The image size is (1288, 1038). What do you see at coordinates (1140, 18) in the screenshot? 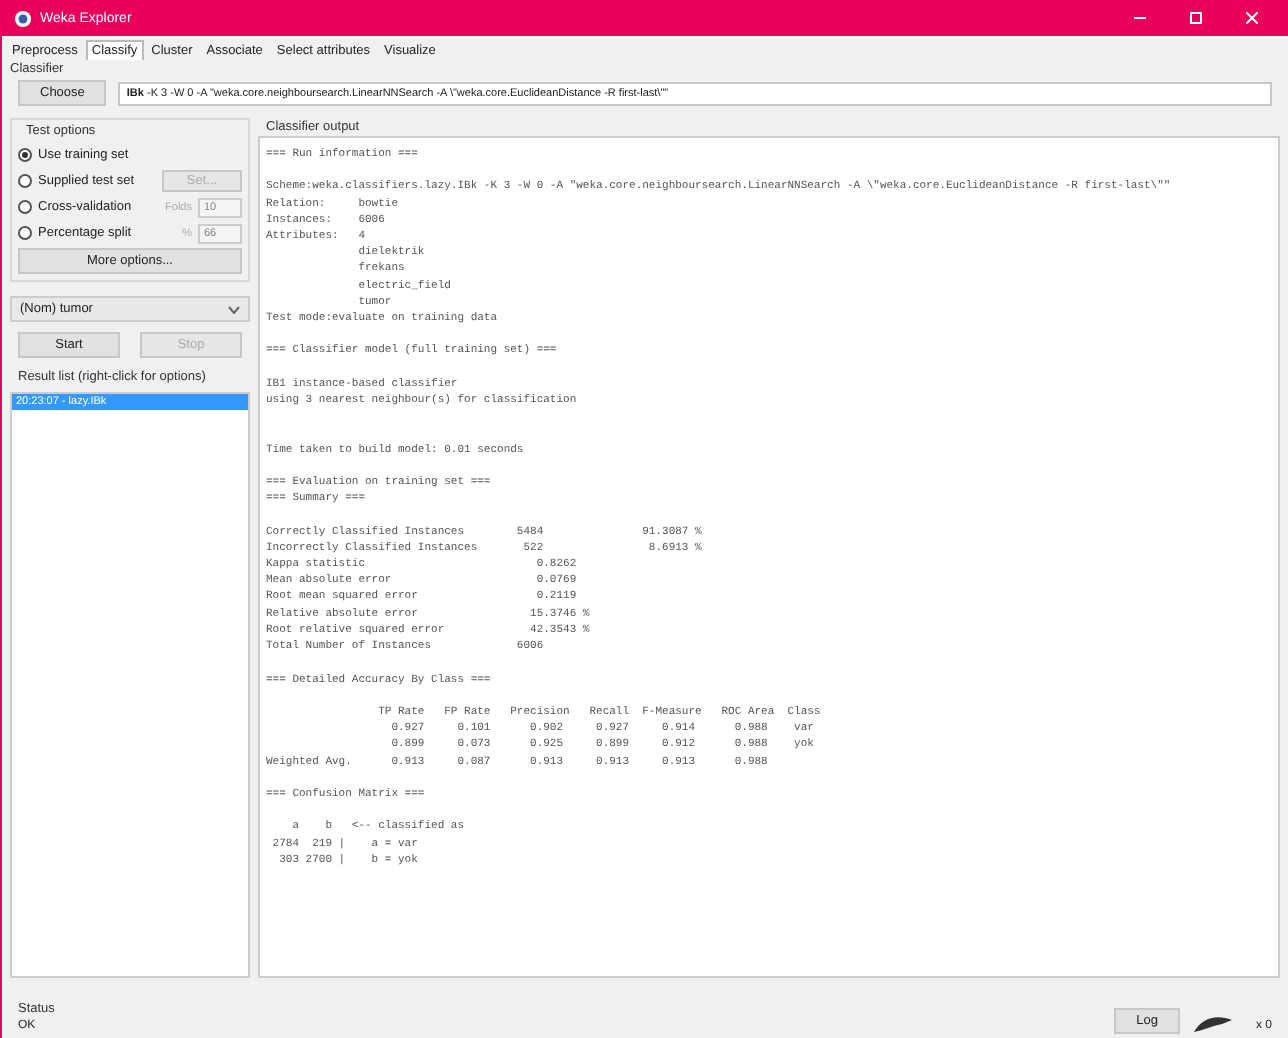
I see `minimize-icon` at bounding box center [1140, 18].